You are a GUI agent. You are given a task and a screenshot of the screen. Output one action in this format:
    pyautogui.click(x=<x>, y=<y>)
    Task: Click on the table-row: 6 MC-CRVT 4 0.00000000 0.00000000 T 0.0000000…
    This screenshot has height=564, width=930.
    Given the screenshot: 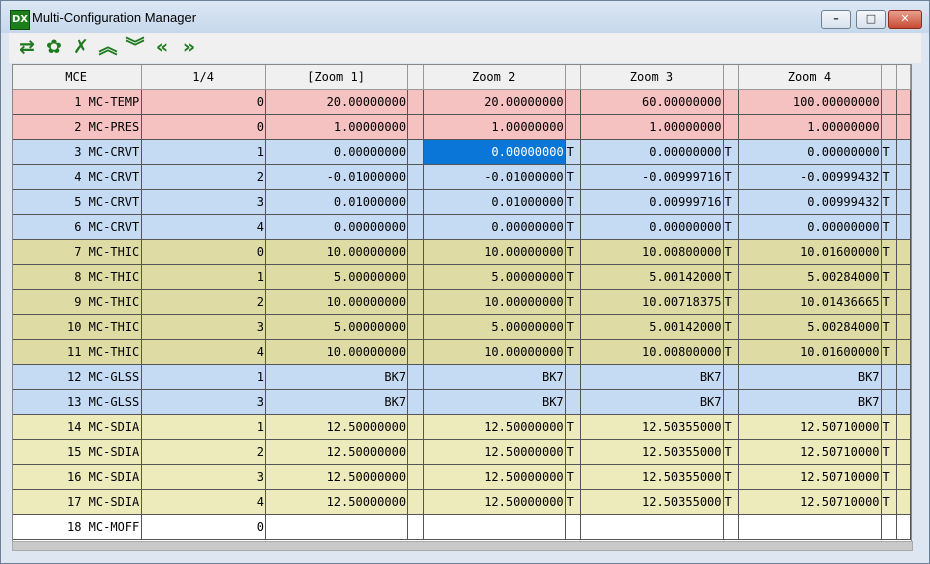 What is the action you would take?
    pyautogui.click(x=462, y=227)
    